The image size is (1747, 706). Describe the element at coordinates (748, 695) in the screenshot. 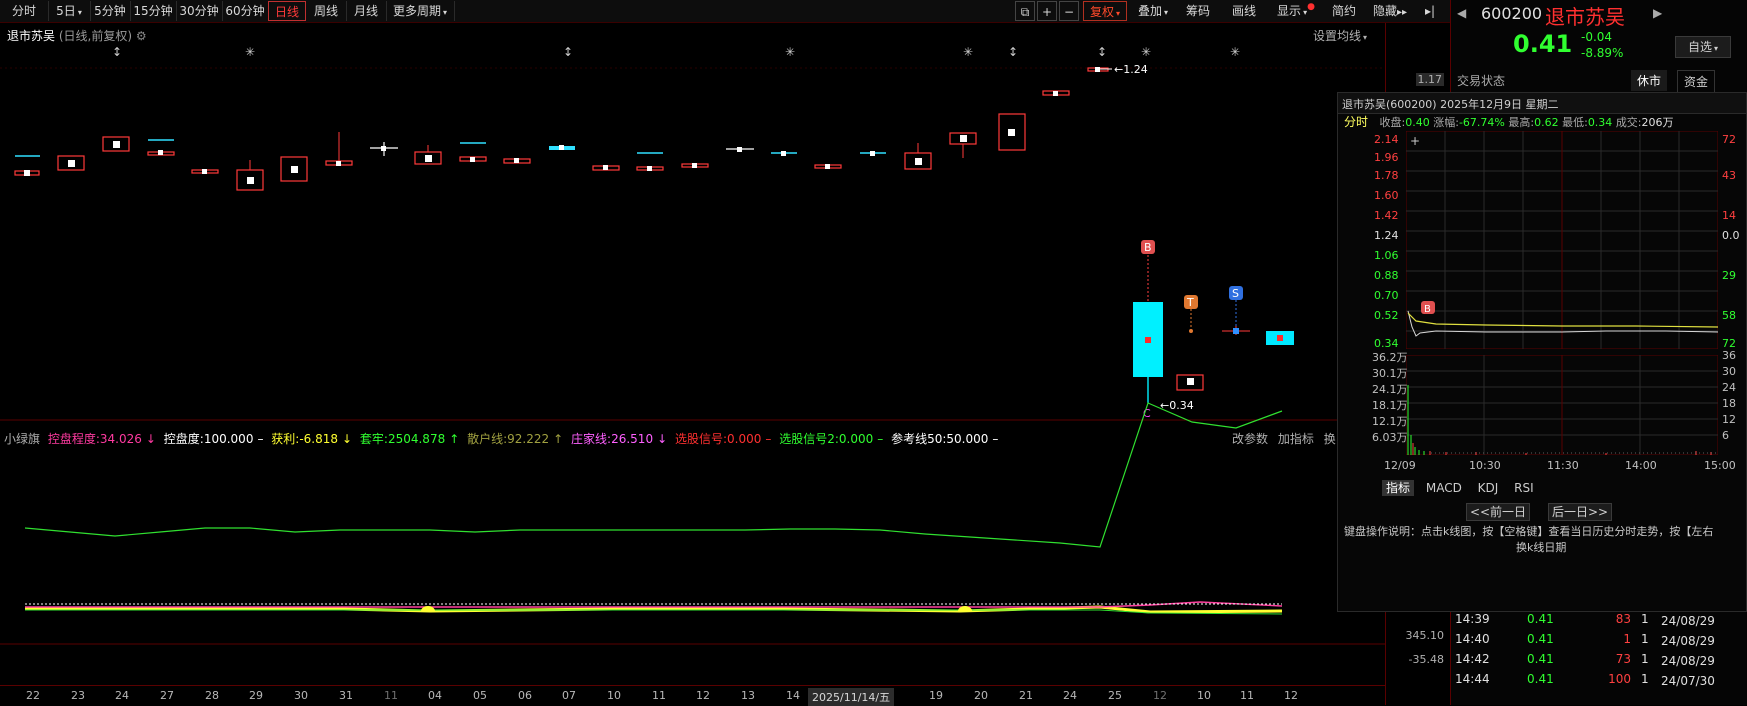

I see `date-label: 13` at that location.